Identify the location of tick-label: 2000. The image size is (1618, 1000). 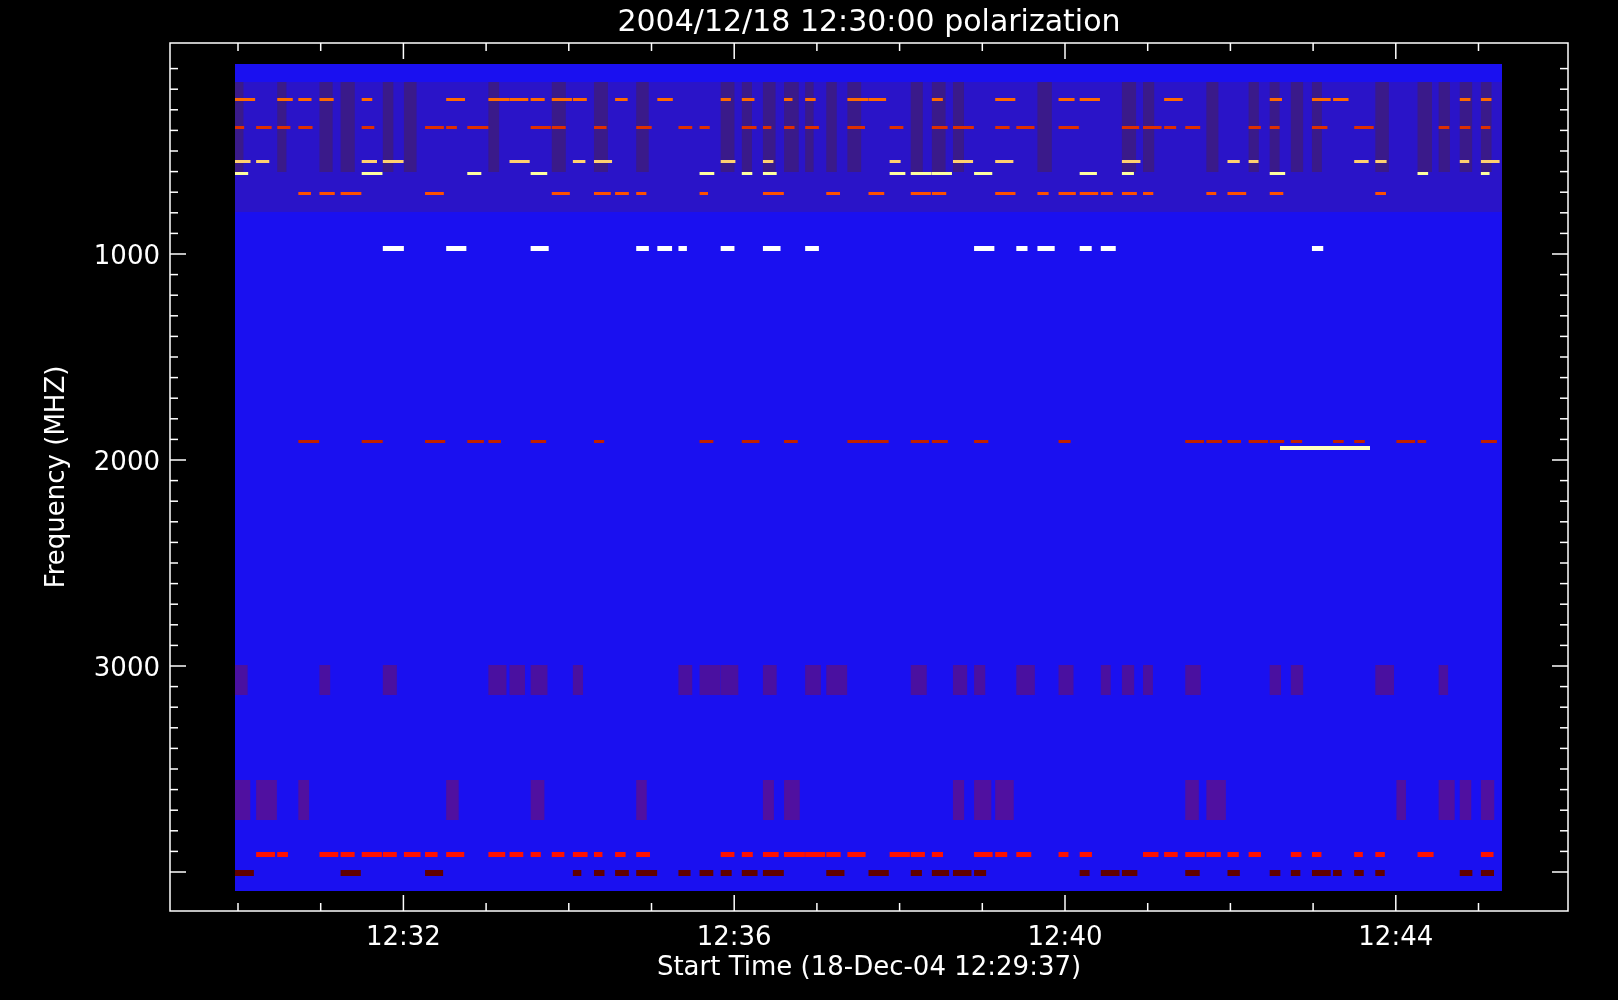
(126, 461).